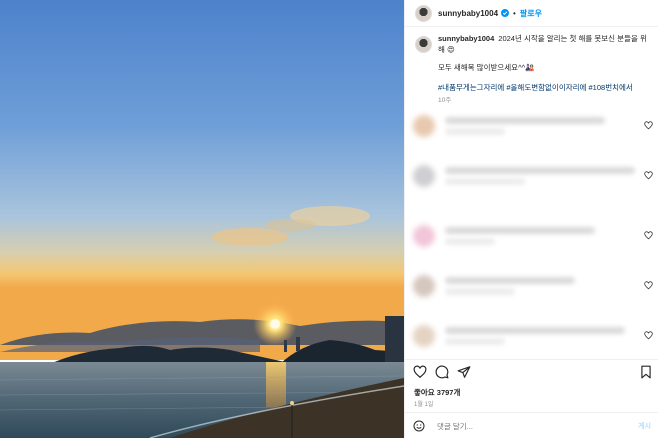 This screenshot has height=438, width=658. Describe the element at coordinates (419, 426) in the screenshot. I see `emoji-icon` at that location.